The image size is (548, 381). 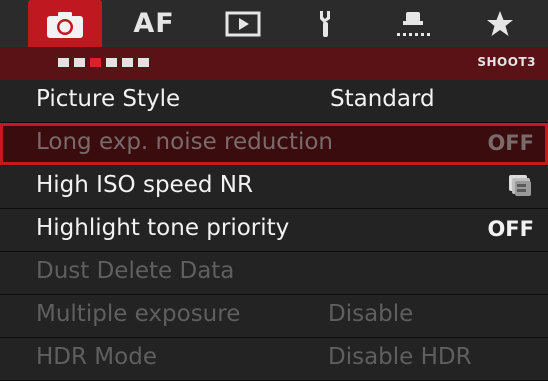 I want to click on menu-item-label: High ISO speed NR, so click(x=144, y=185).